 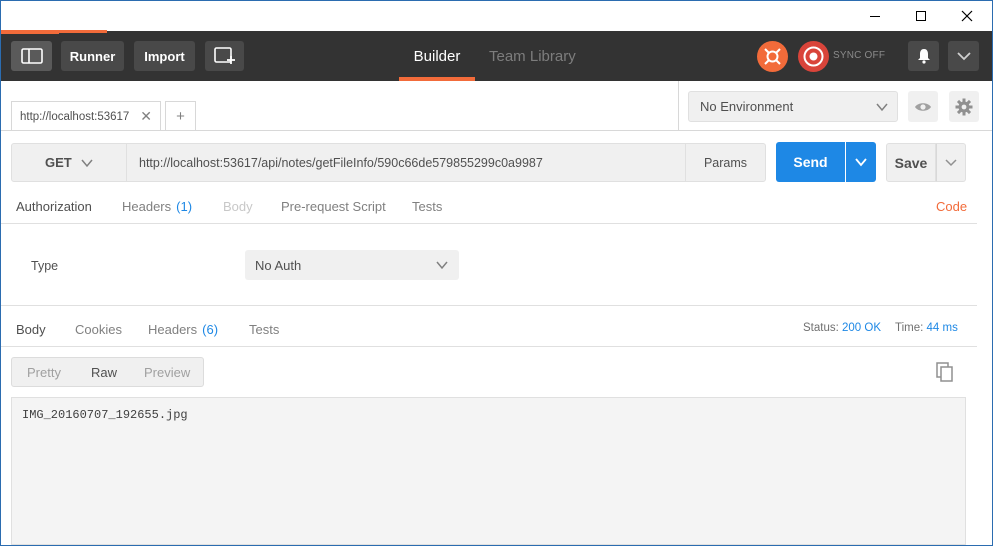 I want to click on sync-icon, so click(x=813, y=56).